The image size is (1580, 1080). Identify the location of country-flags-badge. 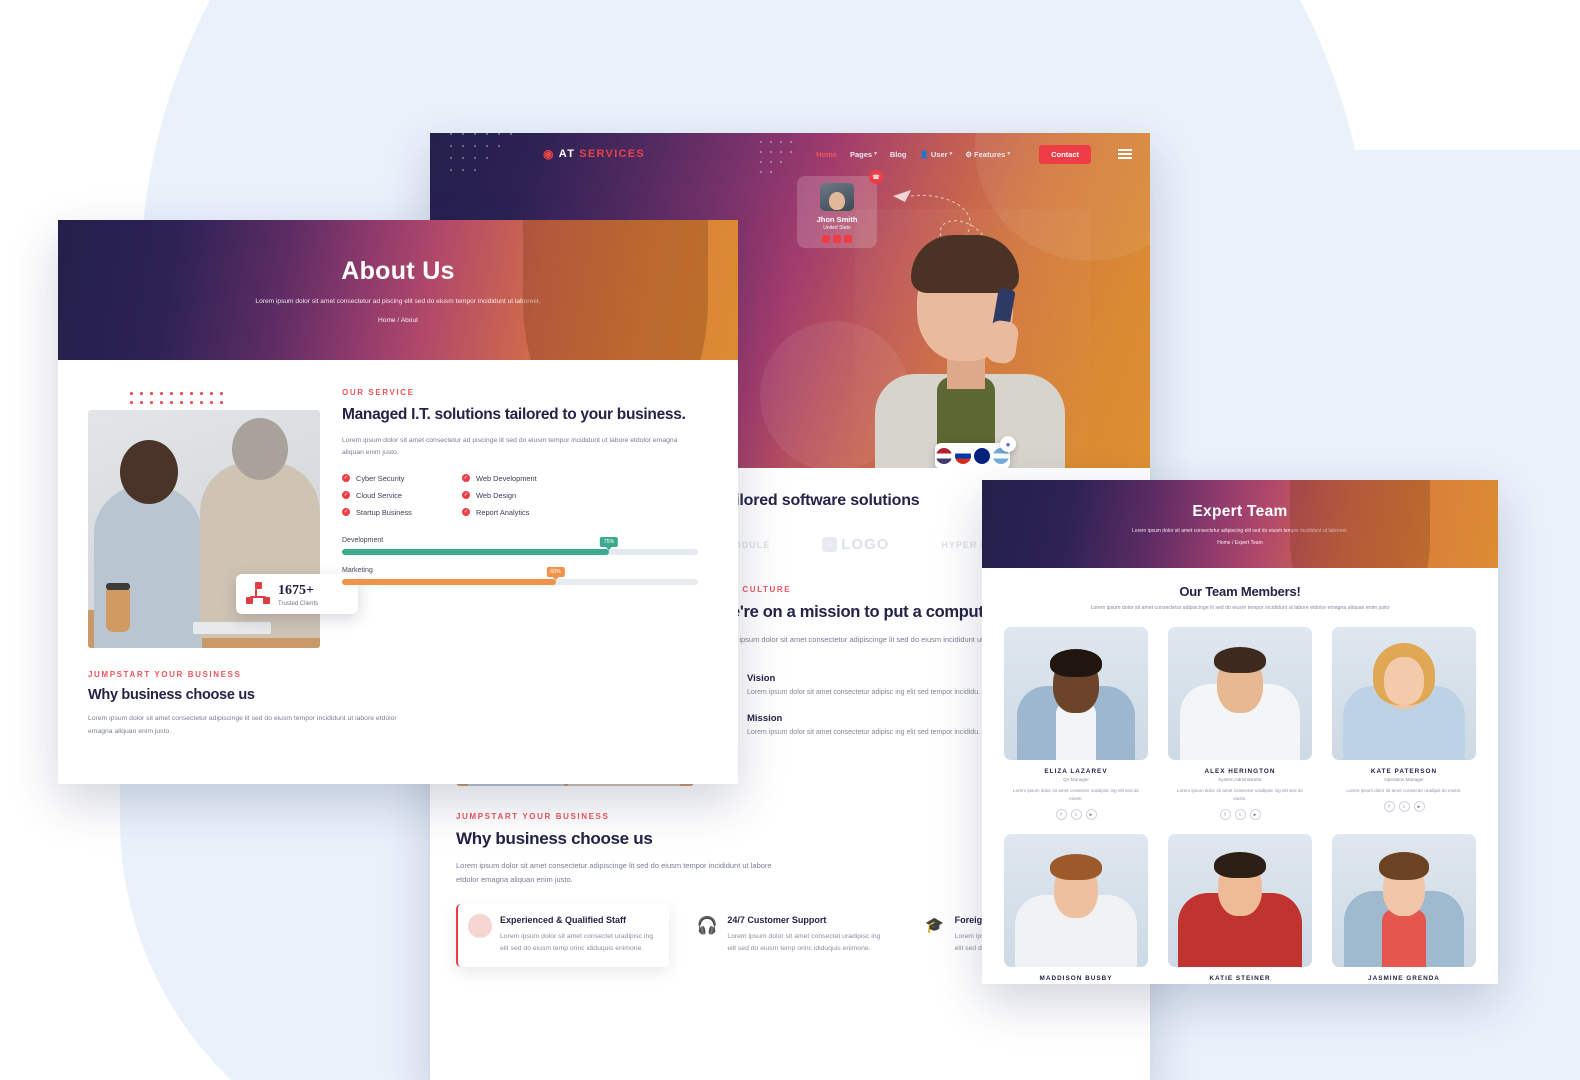
(972, 455).